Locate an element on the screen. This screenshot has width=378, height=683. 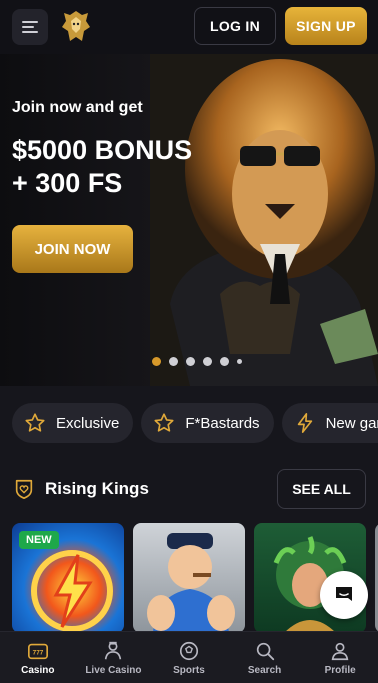
game-tile: NEW is located at coordinates (68, 578).